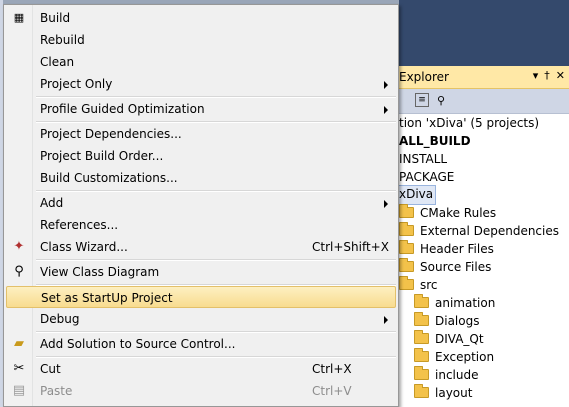 The image size is (569, 407). What do you see at coordinates (422, 100) in the screenshot?
I see `properties-icon: ≡` at bounding box center [422, 100].